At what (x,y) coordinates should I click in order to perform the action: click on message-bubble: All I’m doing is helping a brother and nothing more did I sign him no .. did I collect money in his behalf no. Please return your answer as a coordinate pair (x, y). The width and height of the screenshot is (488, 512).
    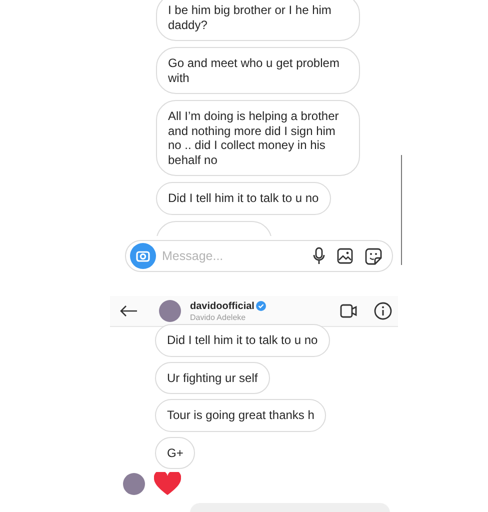
    Looking at the image, I should click on (258, 138).